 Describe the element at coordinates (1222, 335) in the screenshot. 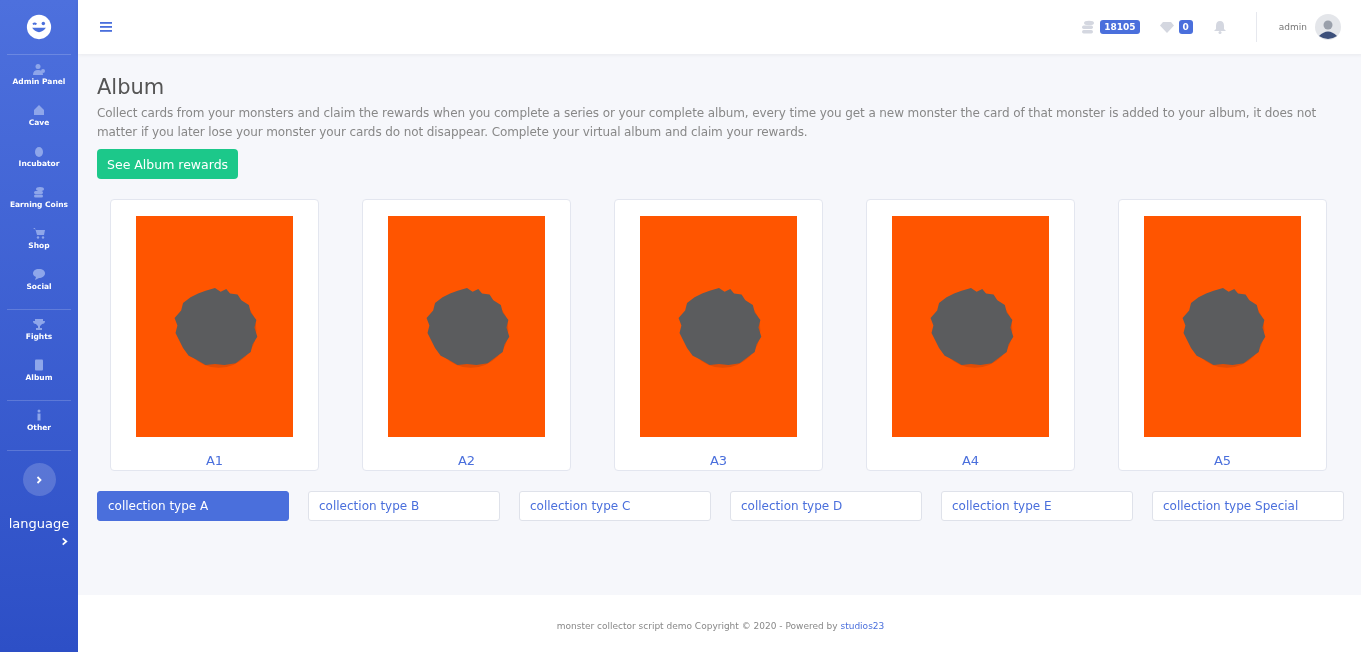

I see `album-card: A5` at that location.